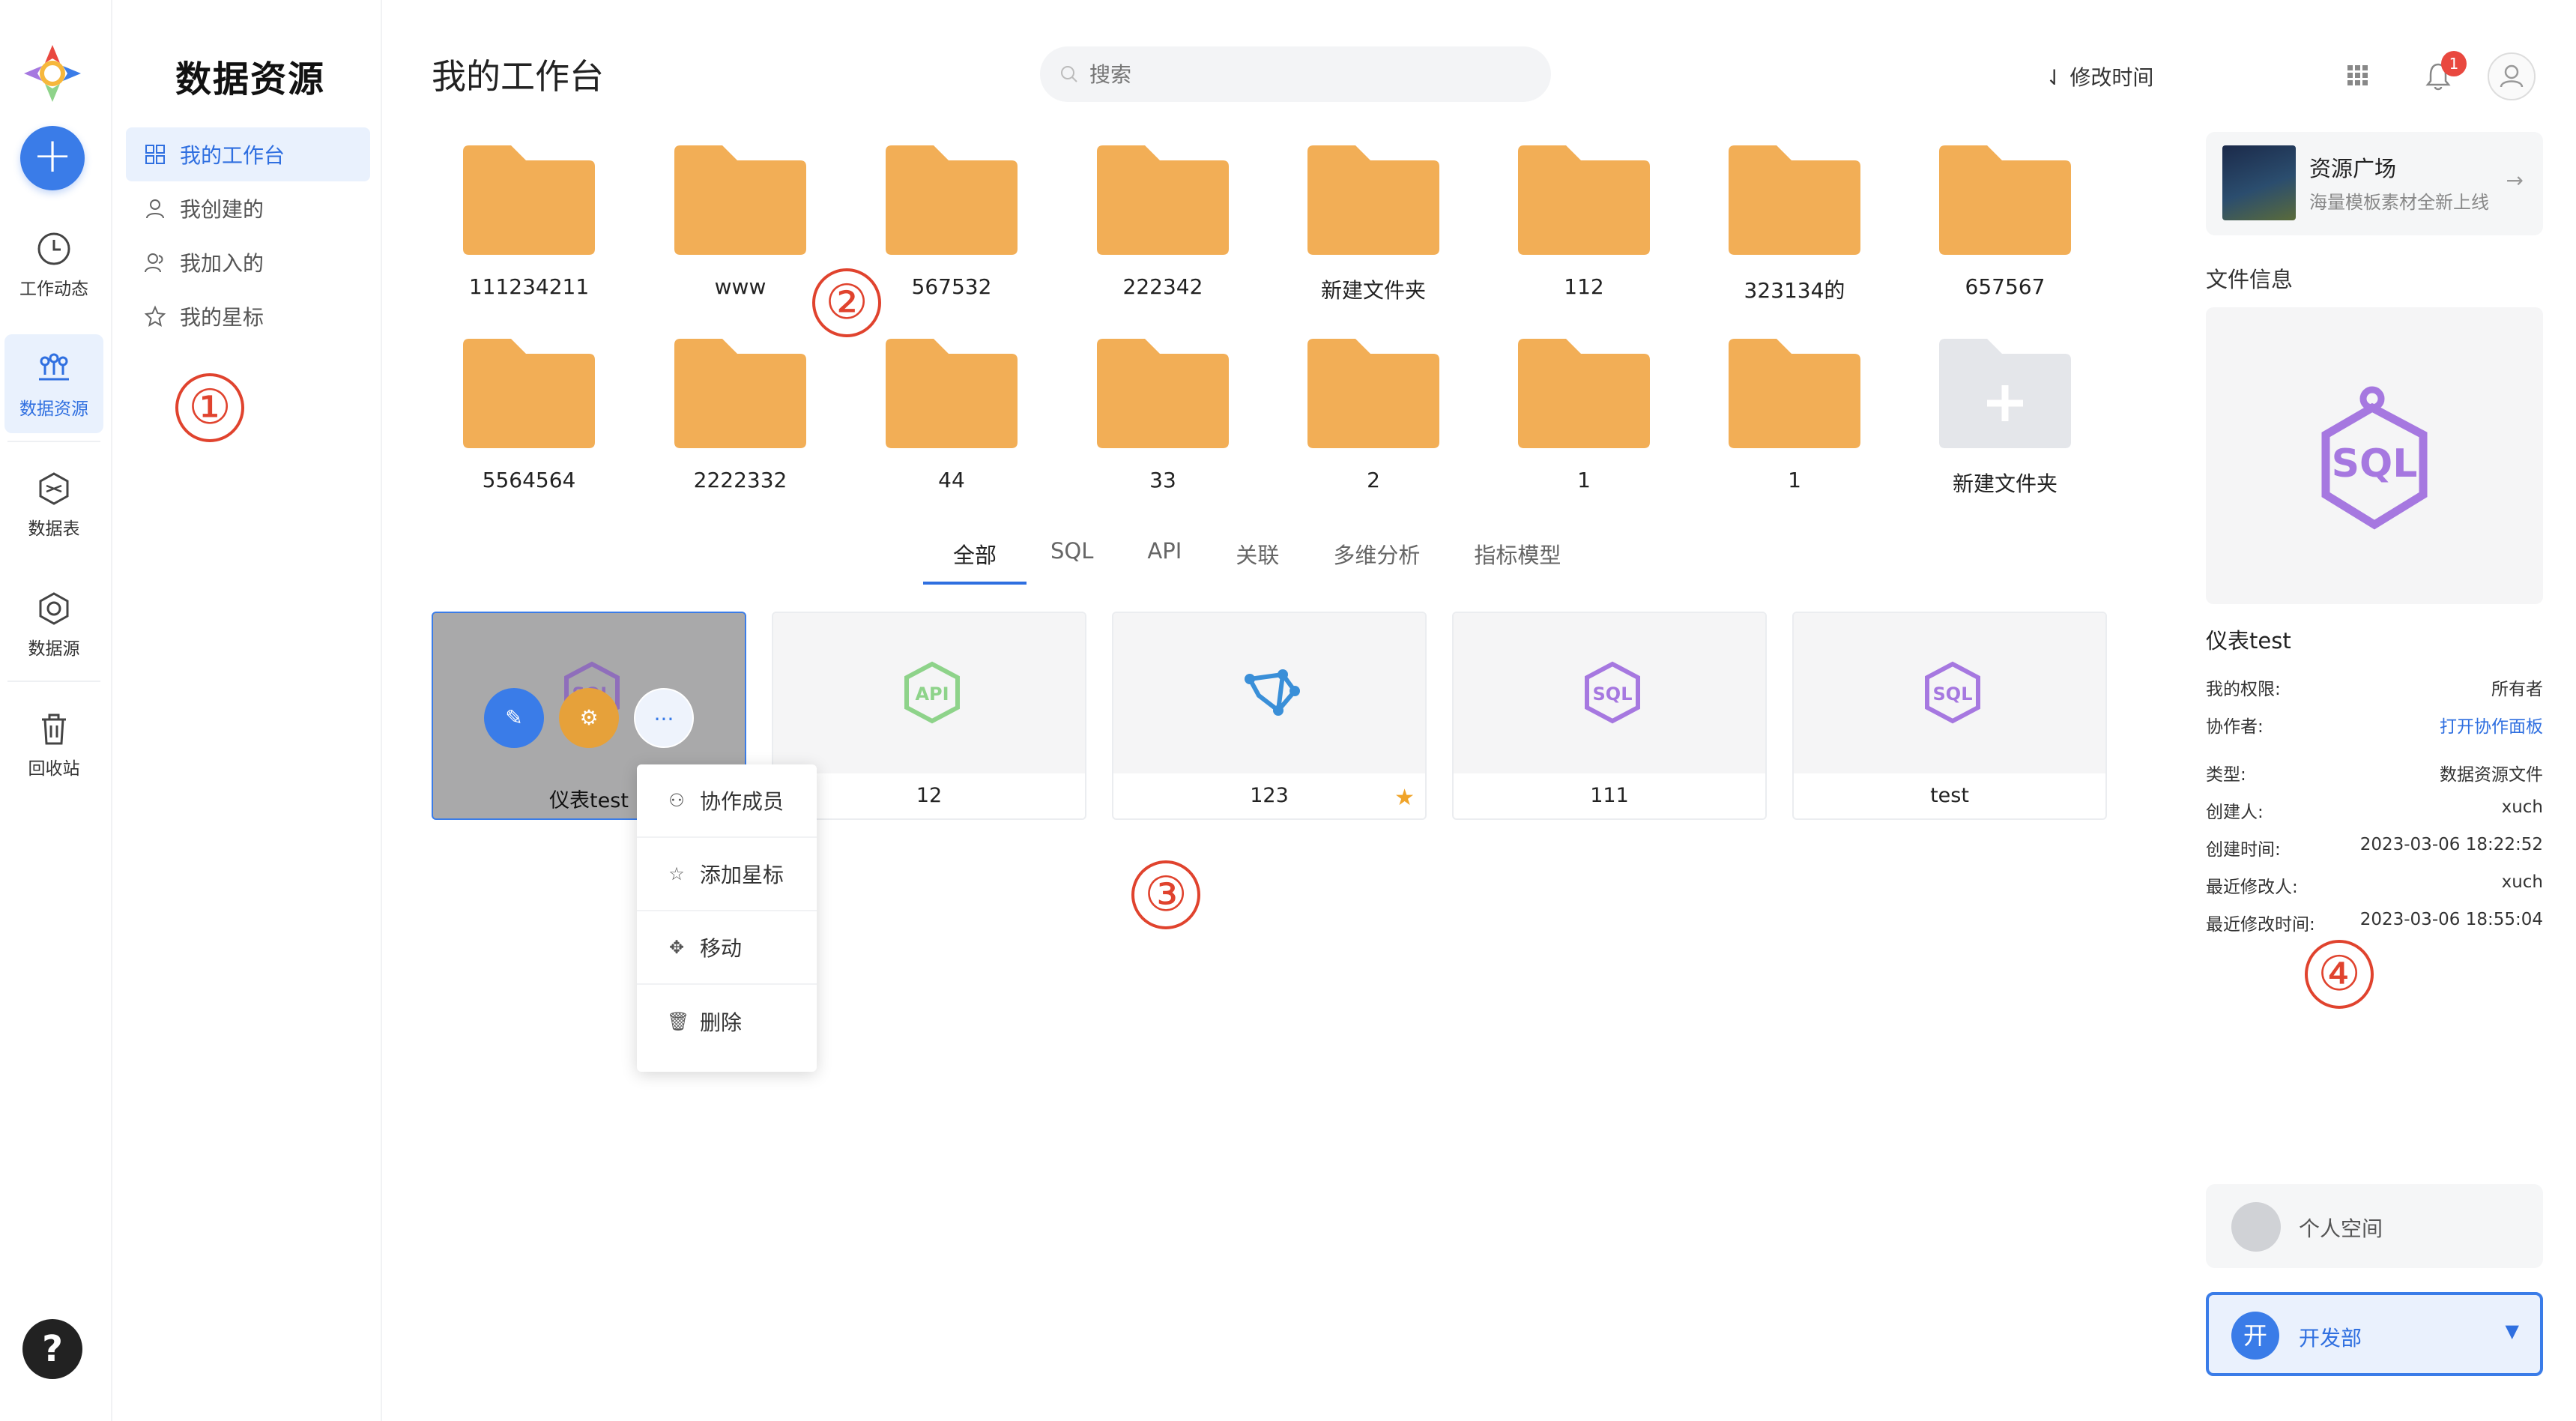 The height and width of the screenshot is (1421, 2576). What do you see at coordinates (2522, 807) in the screenshot?
I see `info-value: xuch` at bounding box center [2522, 807].